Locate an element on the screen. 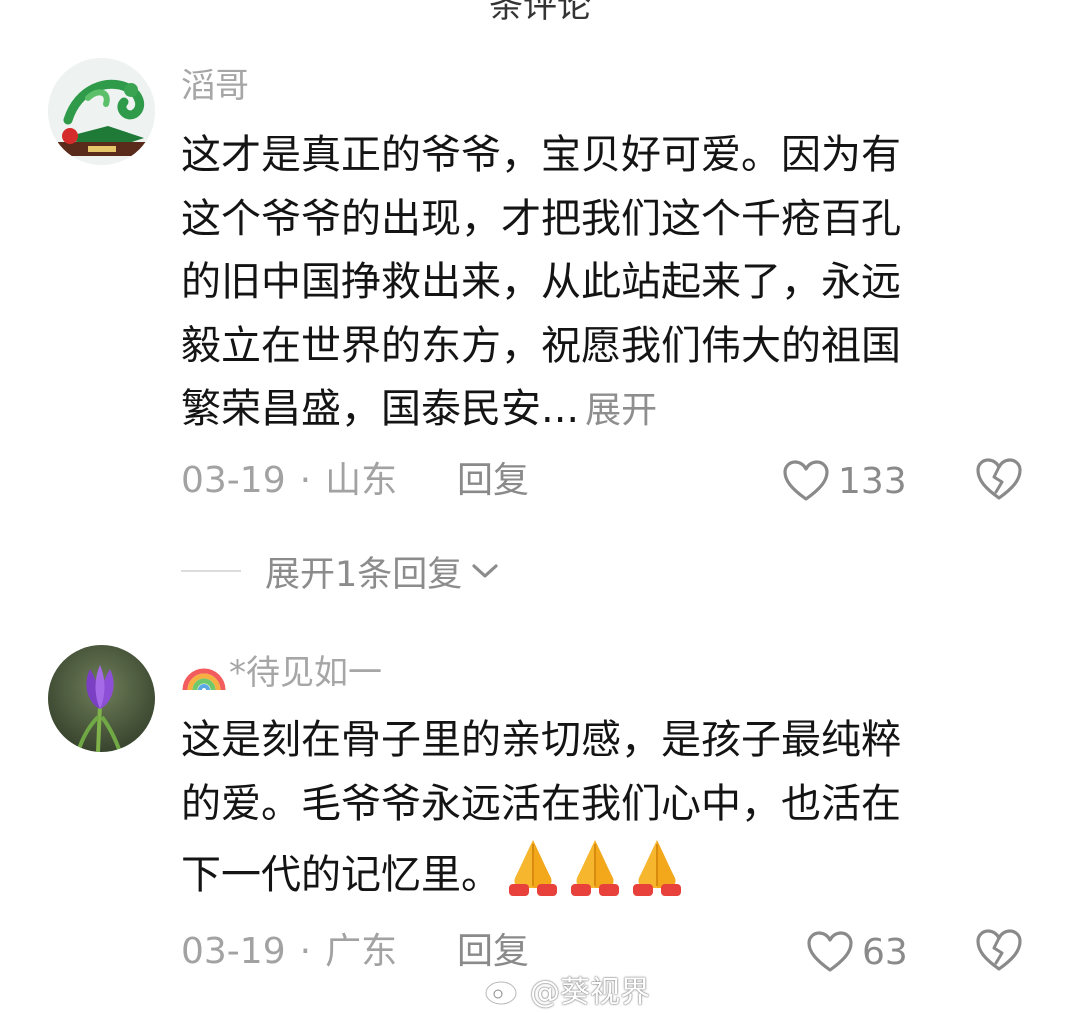 This screenshot has height=1014, width=1080. expand-comment-link: 展开 is located at coordinates (621, 410).